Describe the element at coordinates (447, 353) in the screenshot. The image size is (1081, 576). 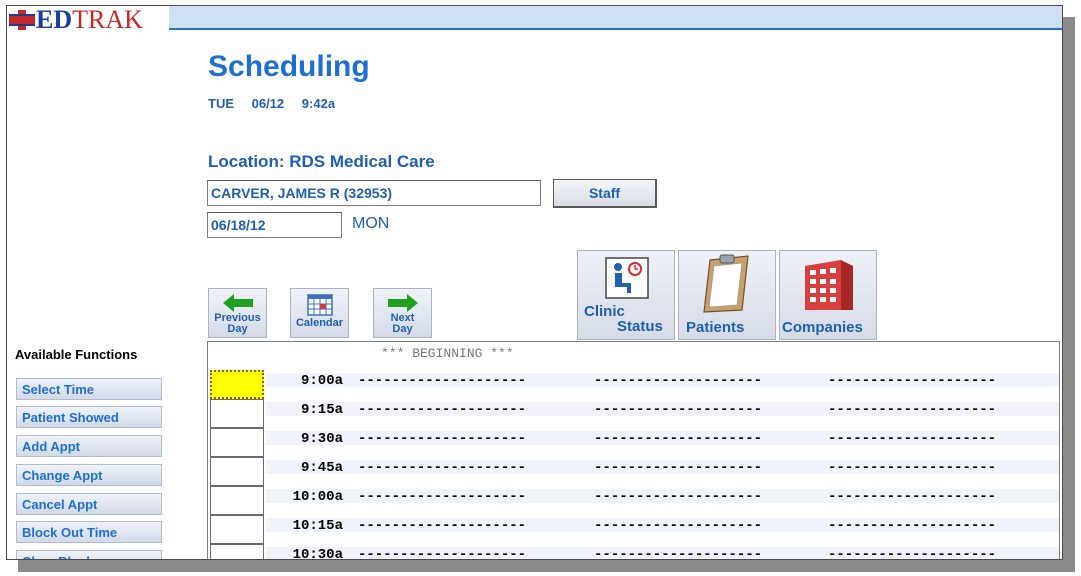
I see `beginning-marker: *** BEGINNING ***` at that location.